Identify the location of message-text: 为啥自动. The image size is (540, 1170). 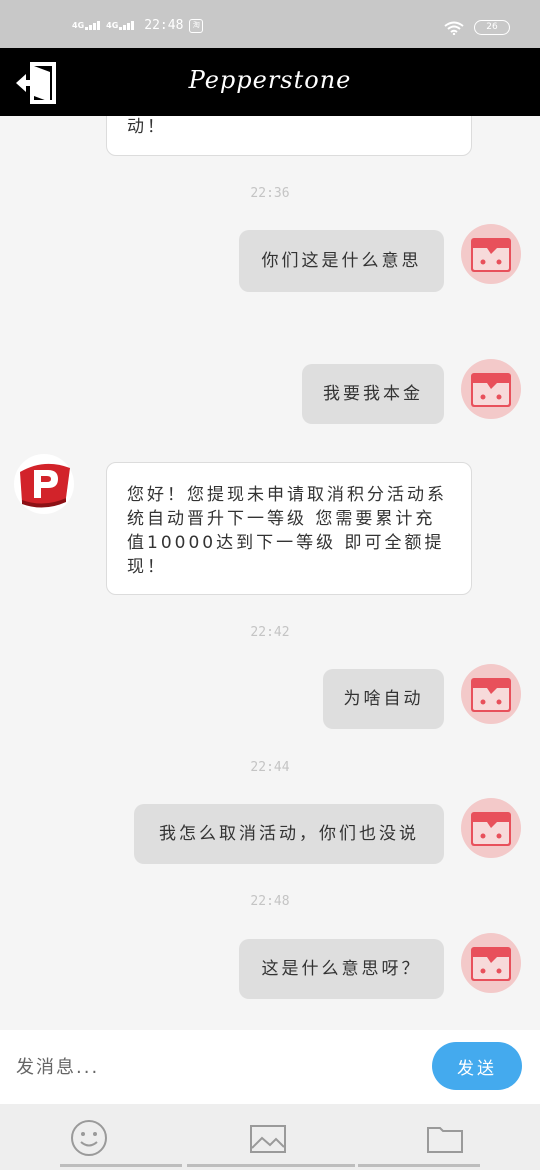
(383, 699).